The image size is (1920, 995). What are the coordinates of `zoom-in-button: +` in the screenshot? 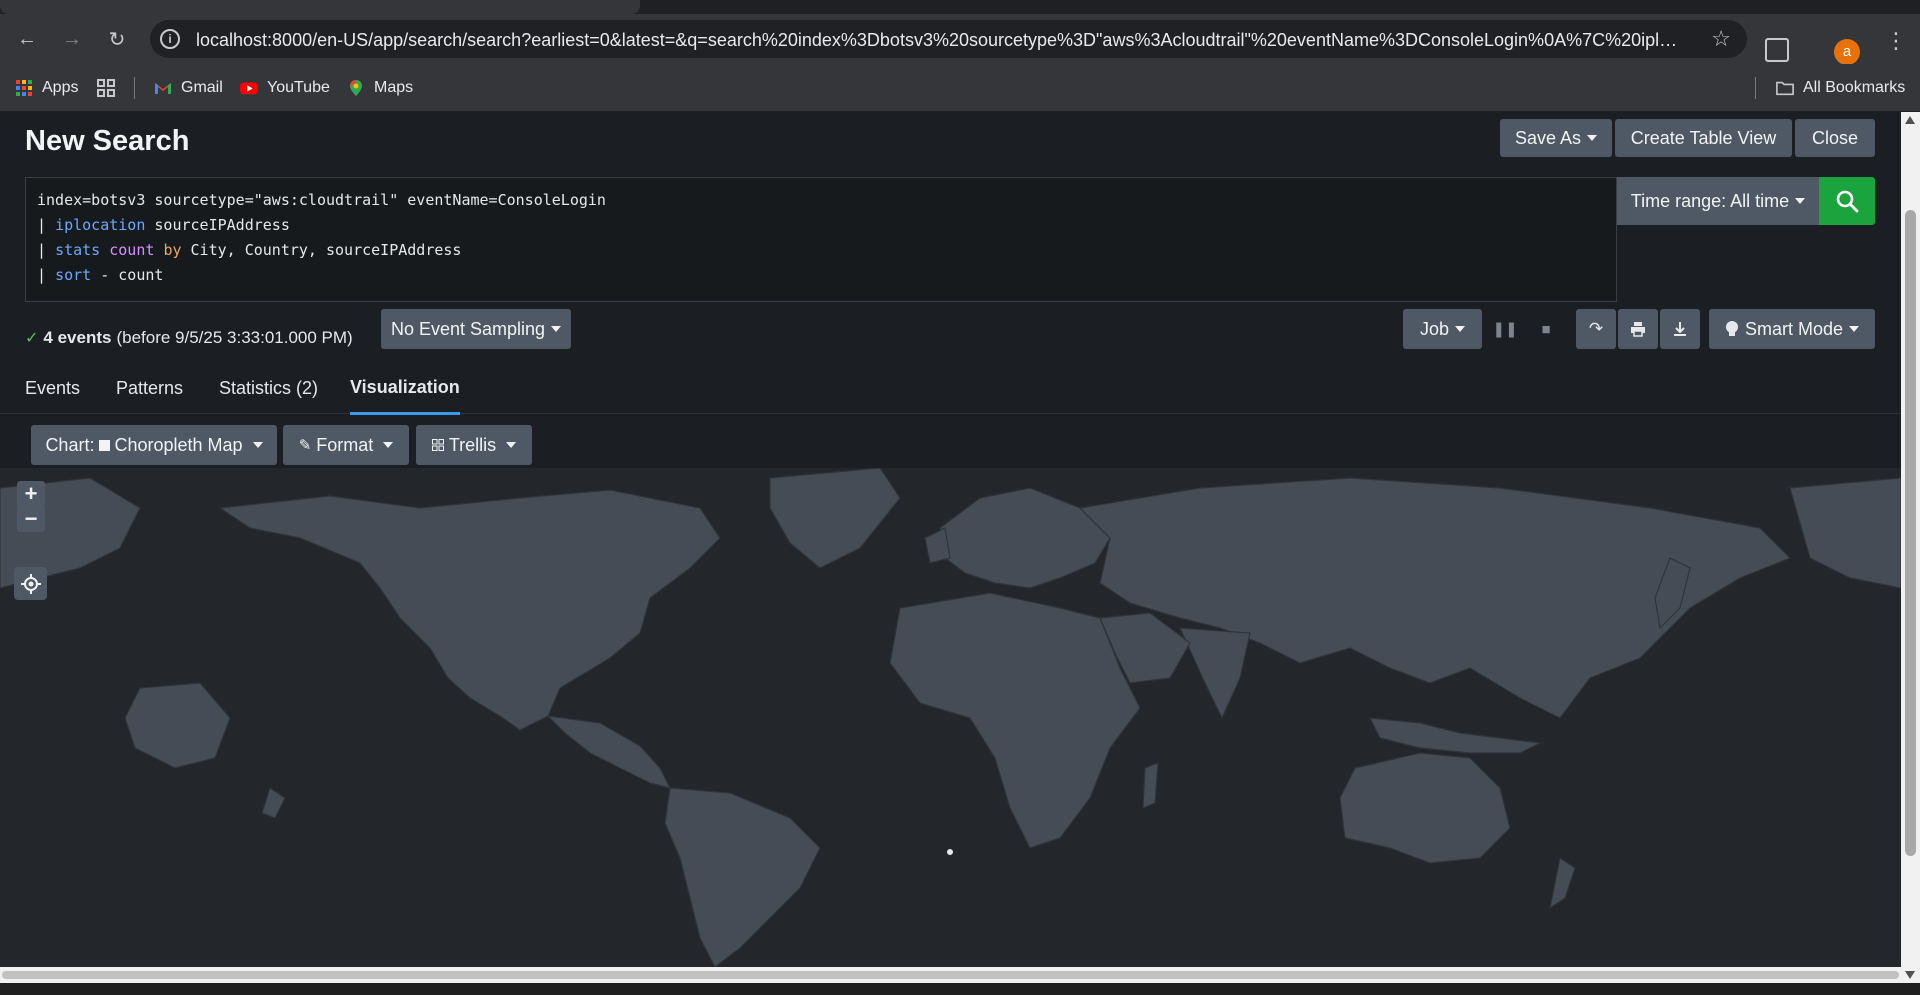 It's located at (31, 494).